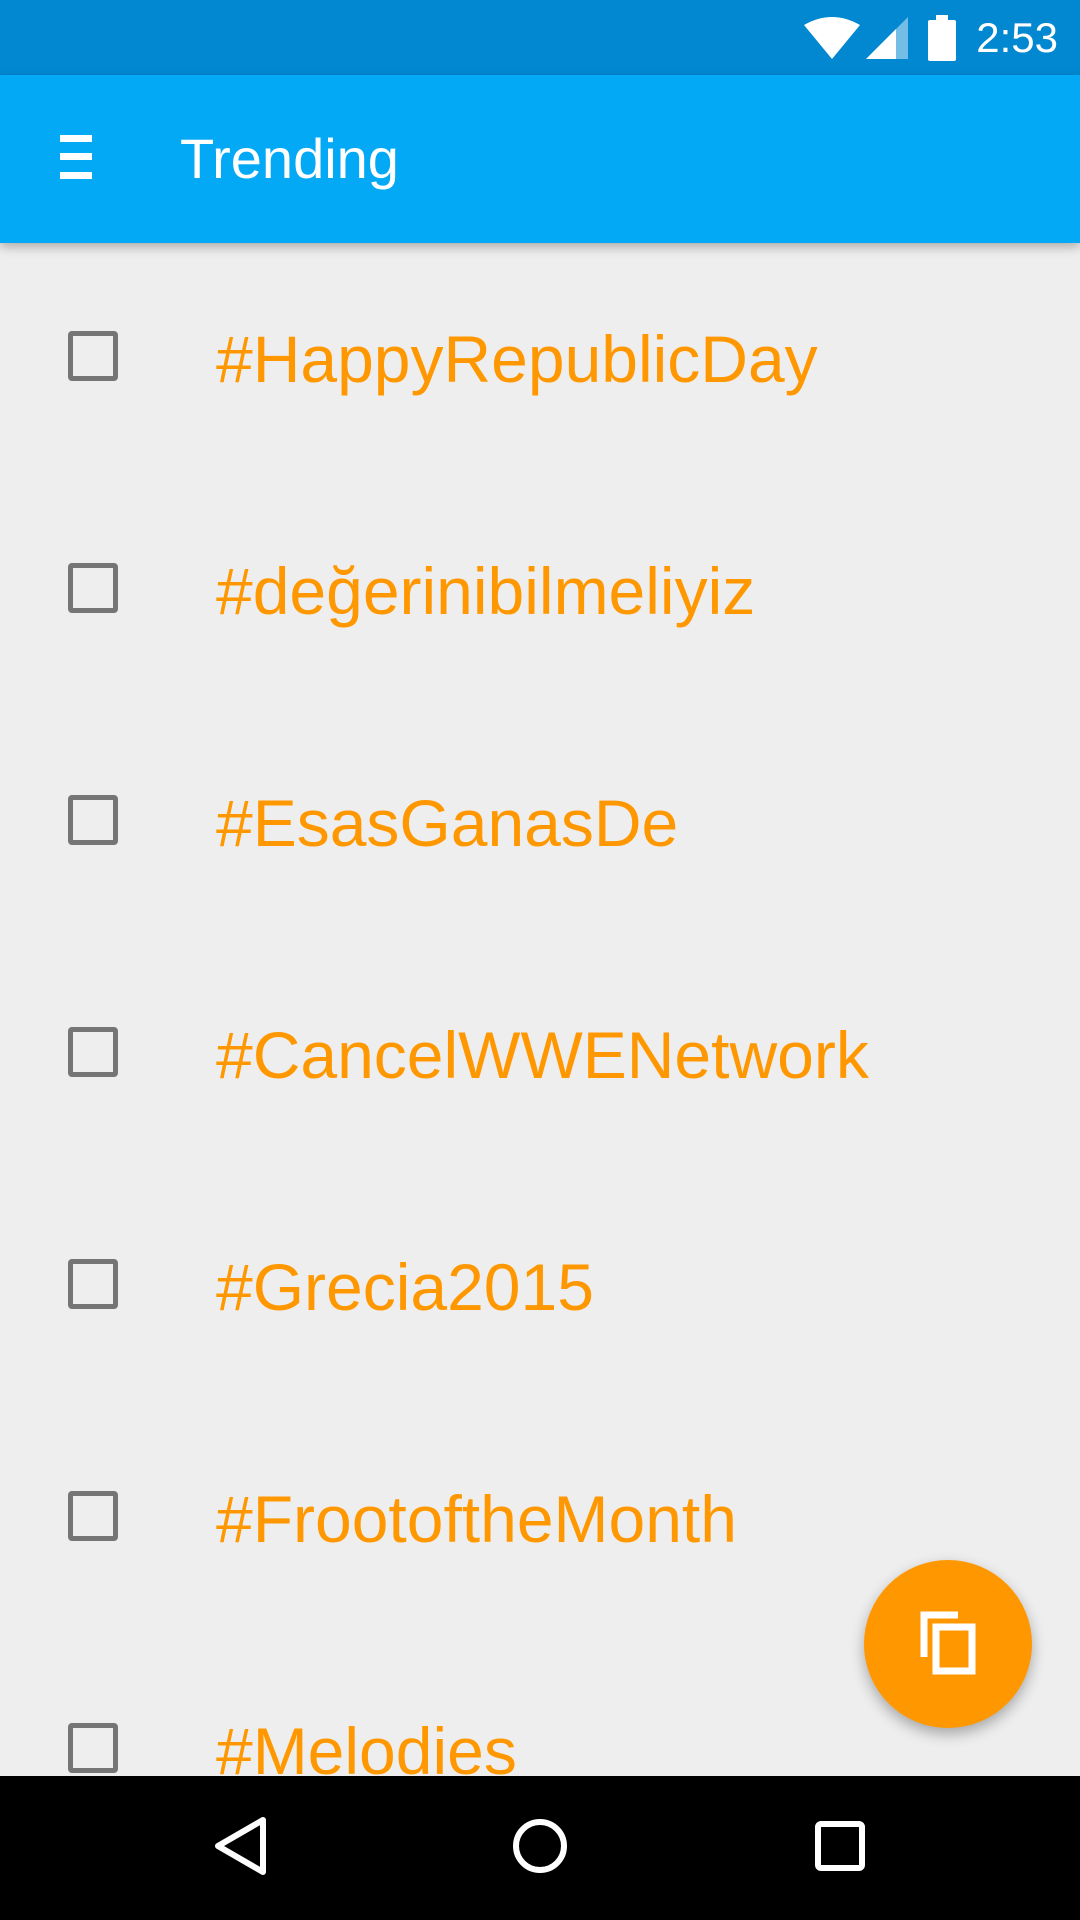  I want to click on home-button, so click(540, 1848).